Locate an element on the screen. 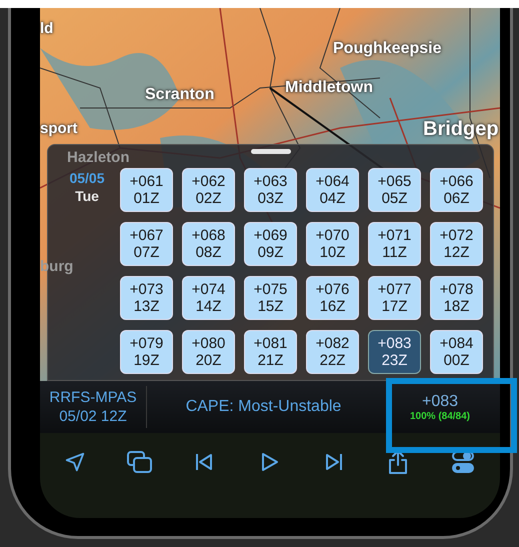 Image resolution: width=519 pixels, height=547 pixels. forecast-hour-button: +066 06Z is located at coordinates (456, 190).